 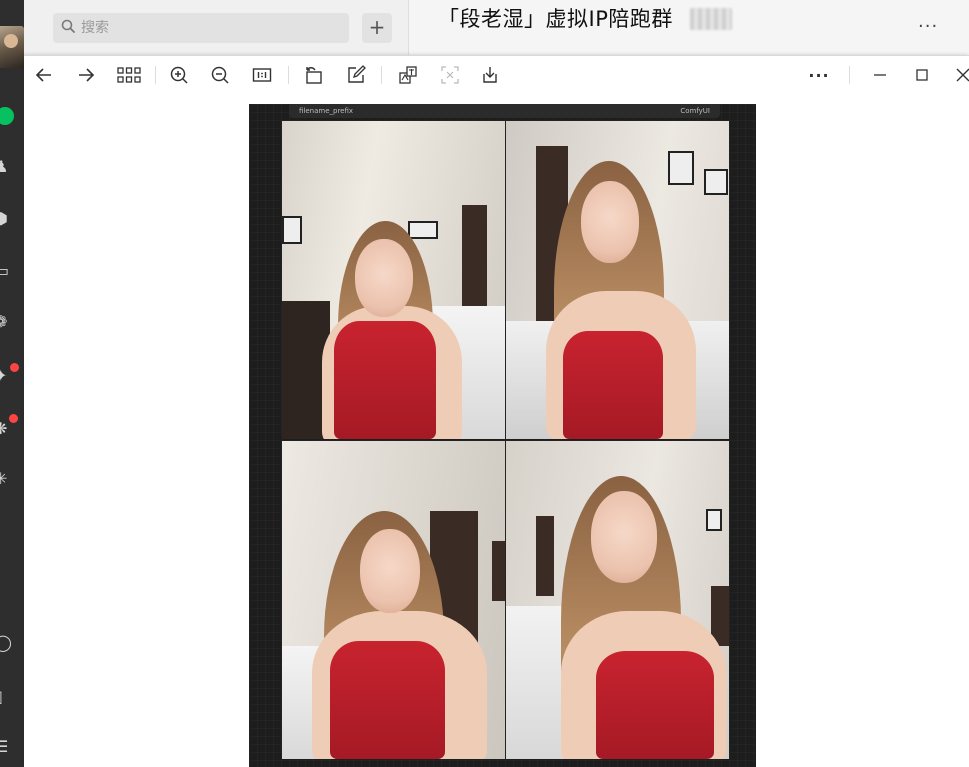 What do you see at coordinates (880, 75) in the screenshot?
I see `minimize-icon` at bounding box center [880, 75].